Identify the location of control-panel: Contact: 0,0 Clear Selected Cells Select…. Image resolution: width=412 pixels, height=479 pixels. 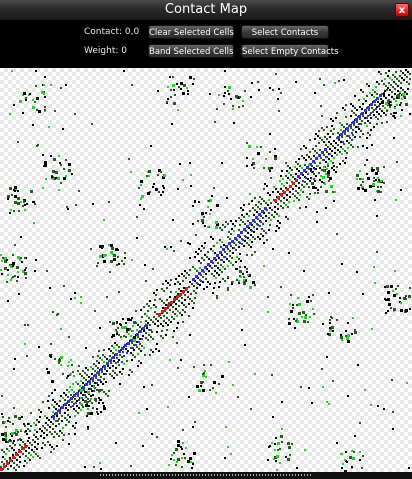
(206, 44).